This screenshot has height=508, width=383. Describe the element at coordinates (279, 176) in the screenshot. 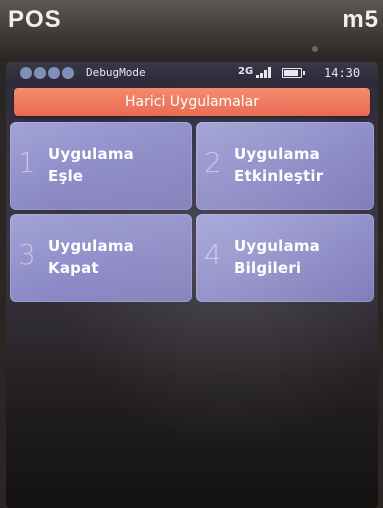

I see `menu-item-label-line2: Etkinleştir` at that location.